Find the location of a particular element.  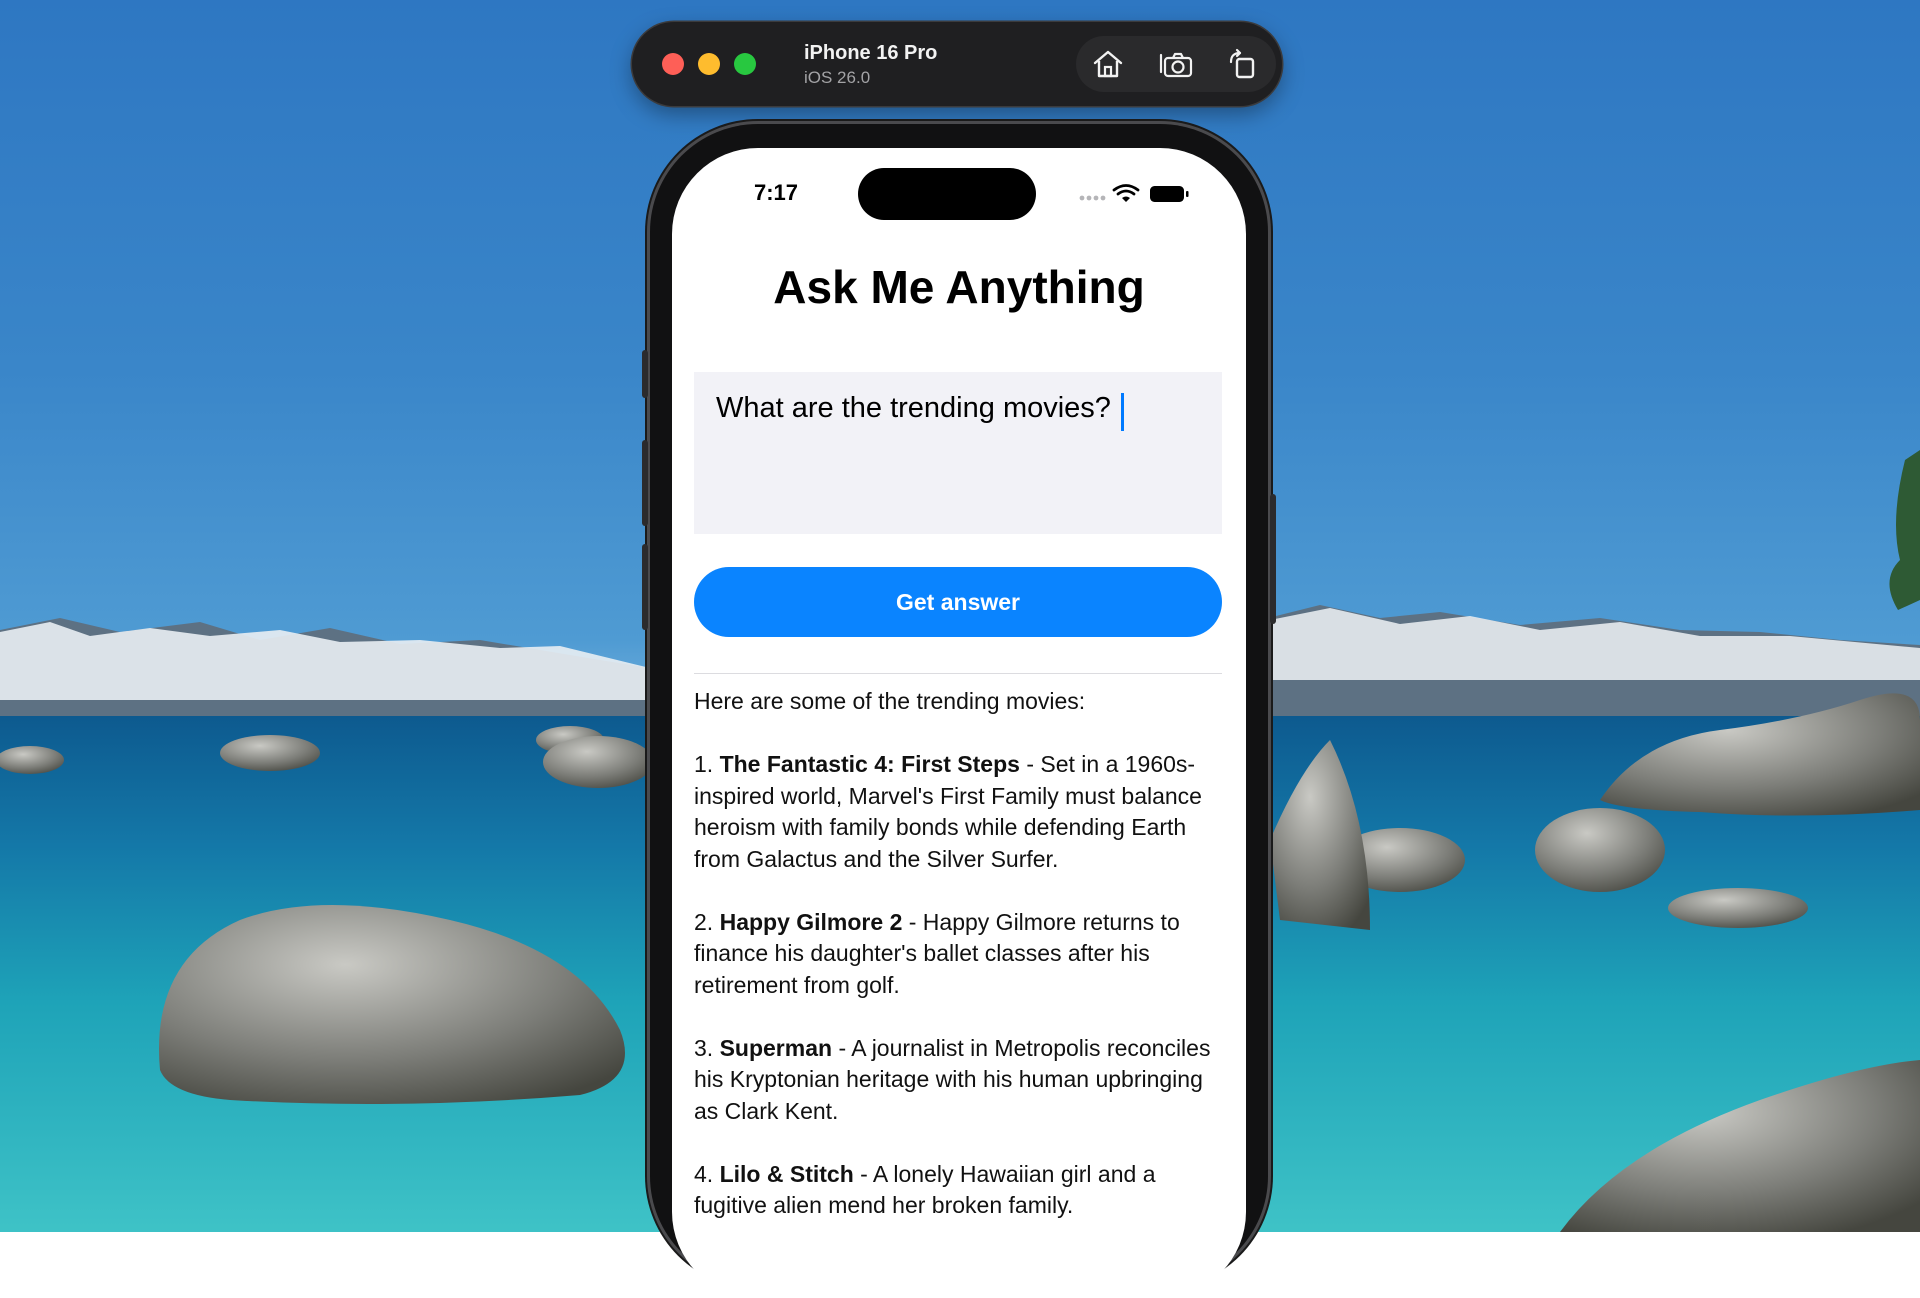

battery-icon is located at coordinates (1169, 194).